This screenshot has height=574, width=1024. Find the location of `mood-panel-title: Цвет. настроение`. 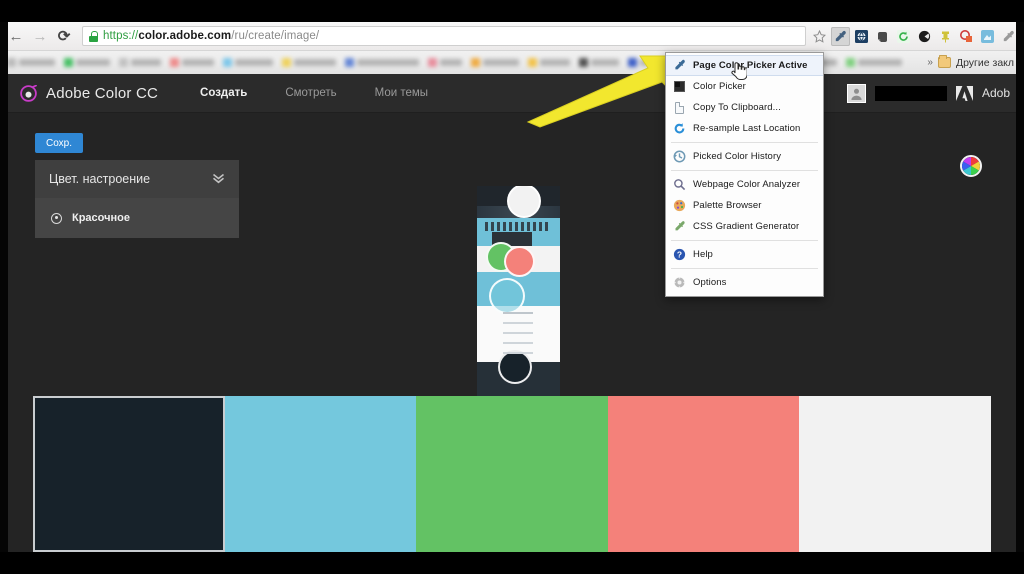

mood-panel-title: Цвет. настроение is located at coordinates (100, 179).